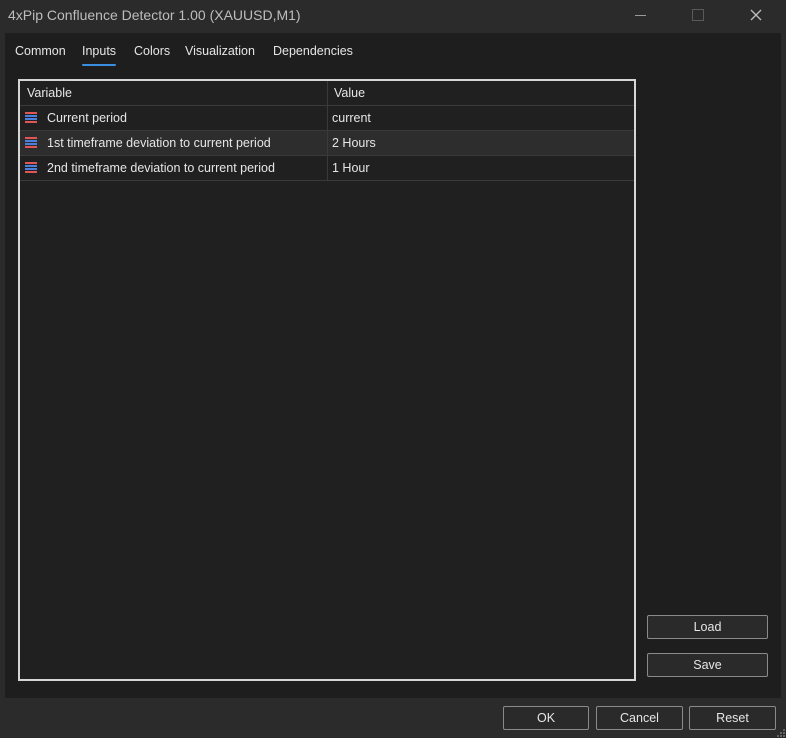 The width and height of the screenshot is (786, 738). I want to click on close-icon, so click(756, 15).